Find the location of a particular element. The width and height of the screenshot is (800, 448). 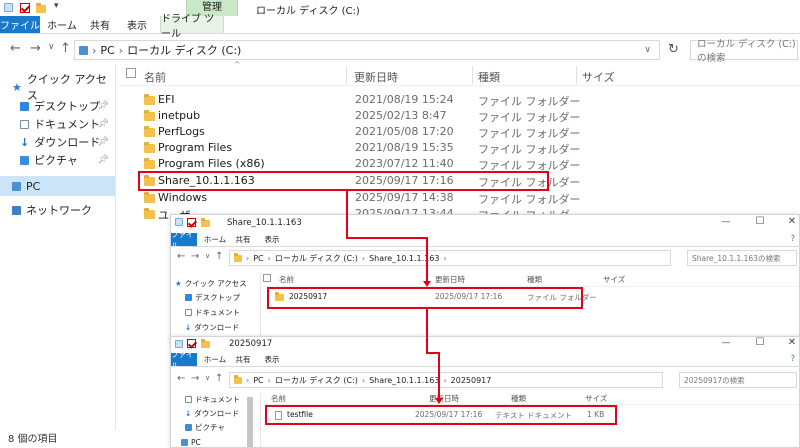

search-input: 20250917の検索 is located at coordinates (738, 380).